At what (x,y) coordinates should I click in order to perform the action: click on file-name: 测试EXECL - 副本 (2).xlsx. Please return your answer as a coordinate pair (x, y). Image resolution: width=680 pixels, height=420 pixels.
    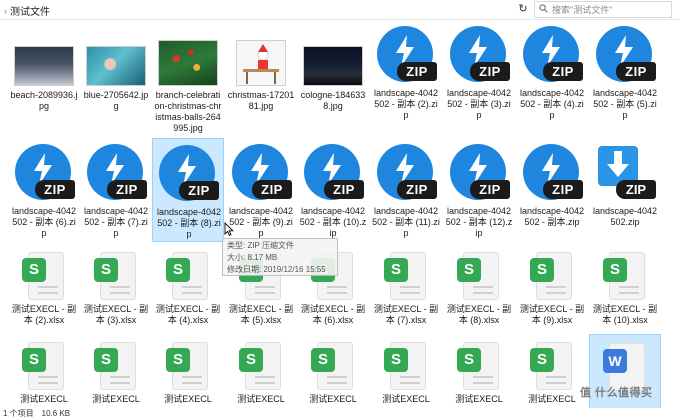
    Looking at the image, I should click on (44, 314).